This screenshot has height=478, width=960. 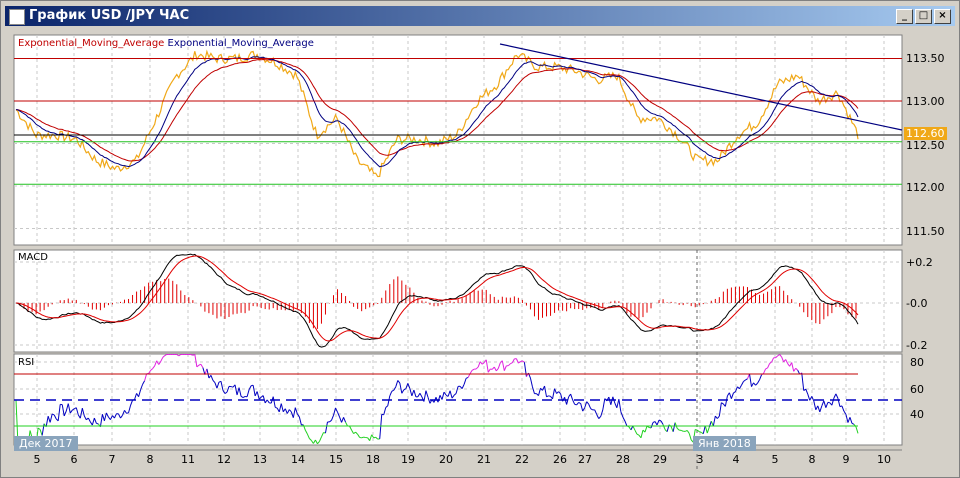 I want to click on period-tag-jan: Янв 2018, so click(x=724, y=443).